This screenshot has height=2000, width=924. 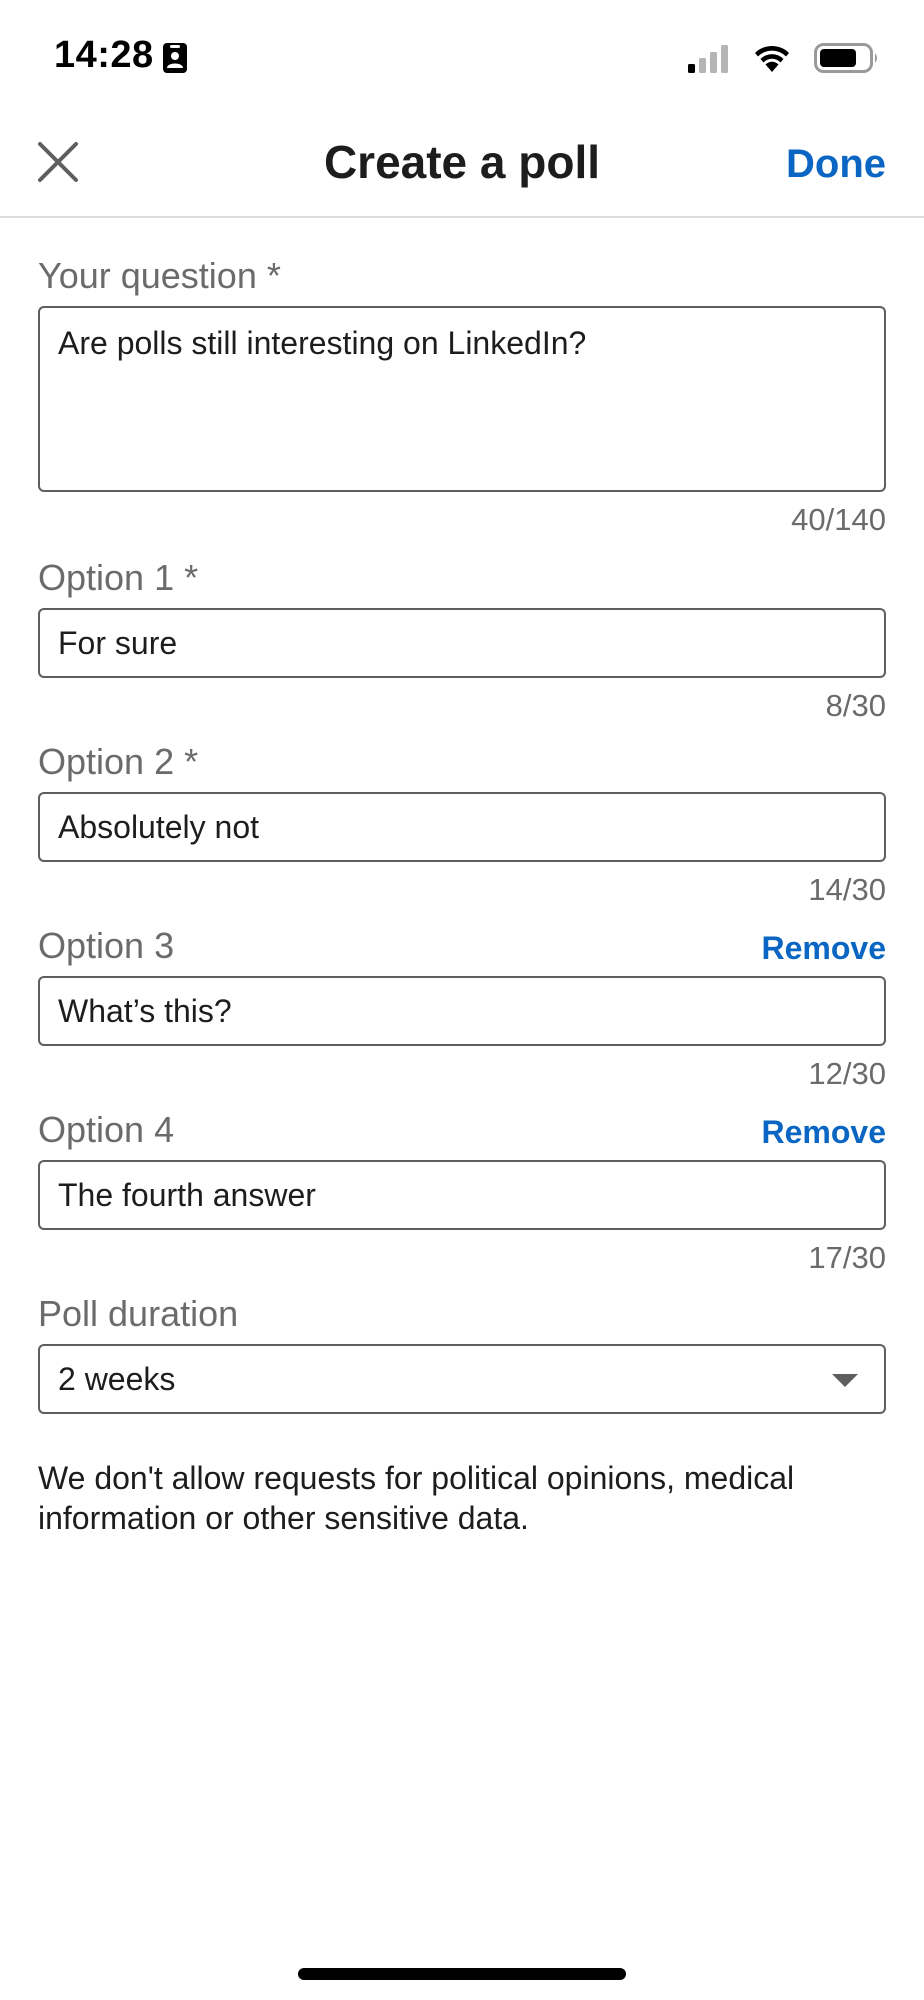 I want to click on question-label-row: Your question *, so click(x=462, y=276).